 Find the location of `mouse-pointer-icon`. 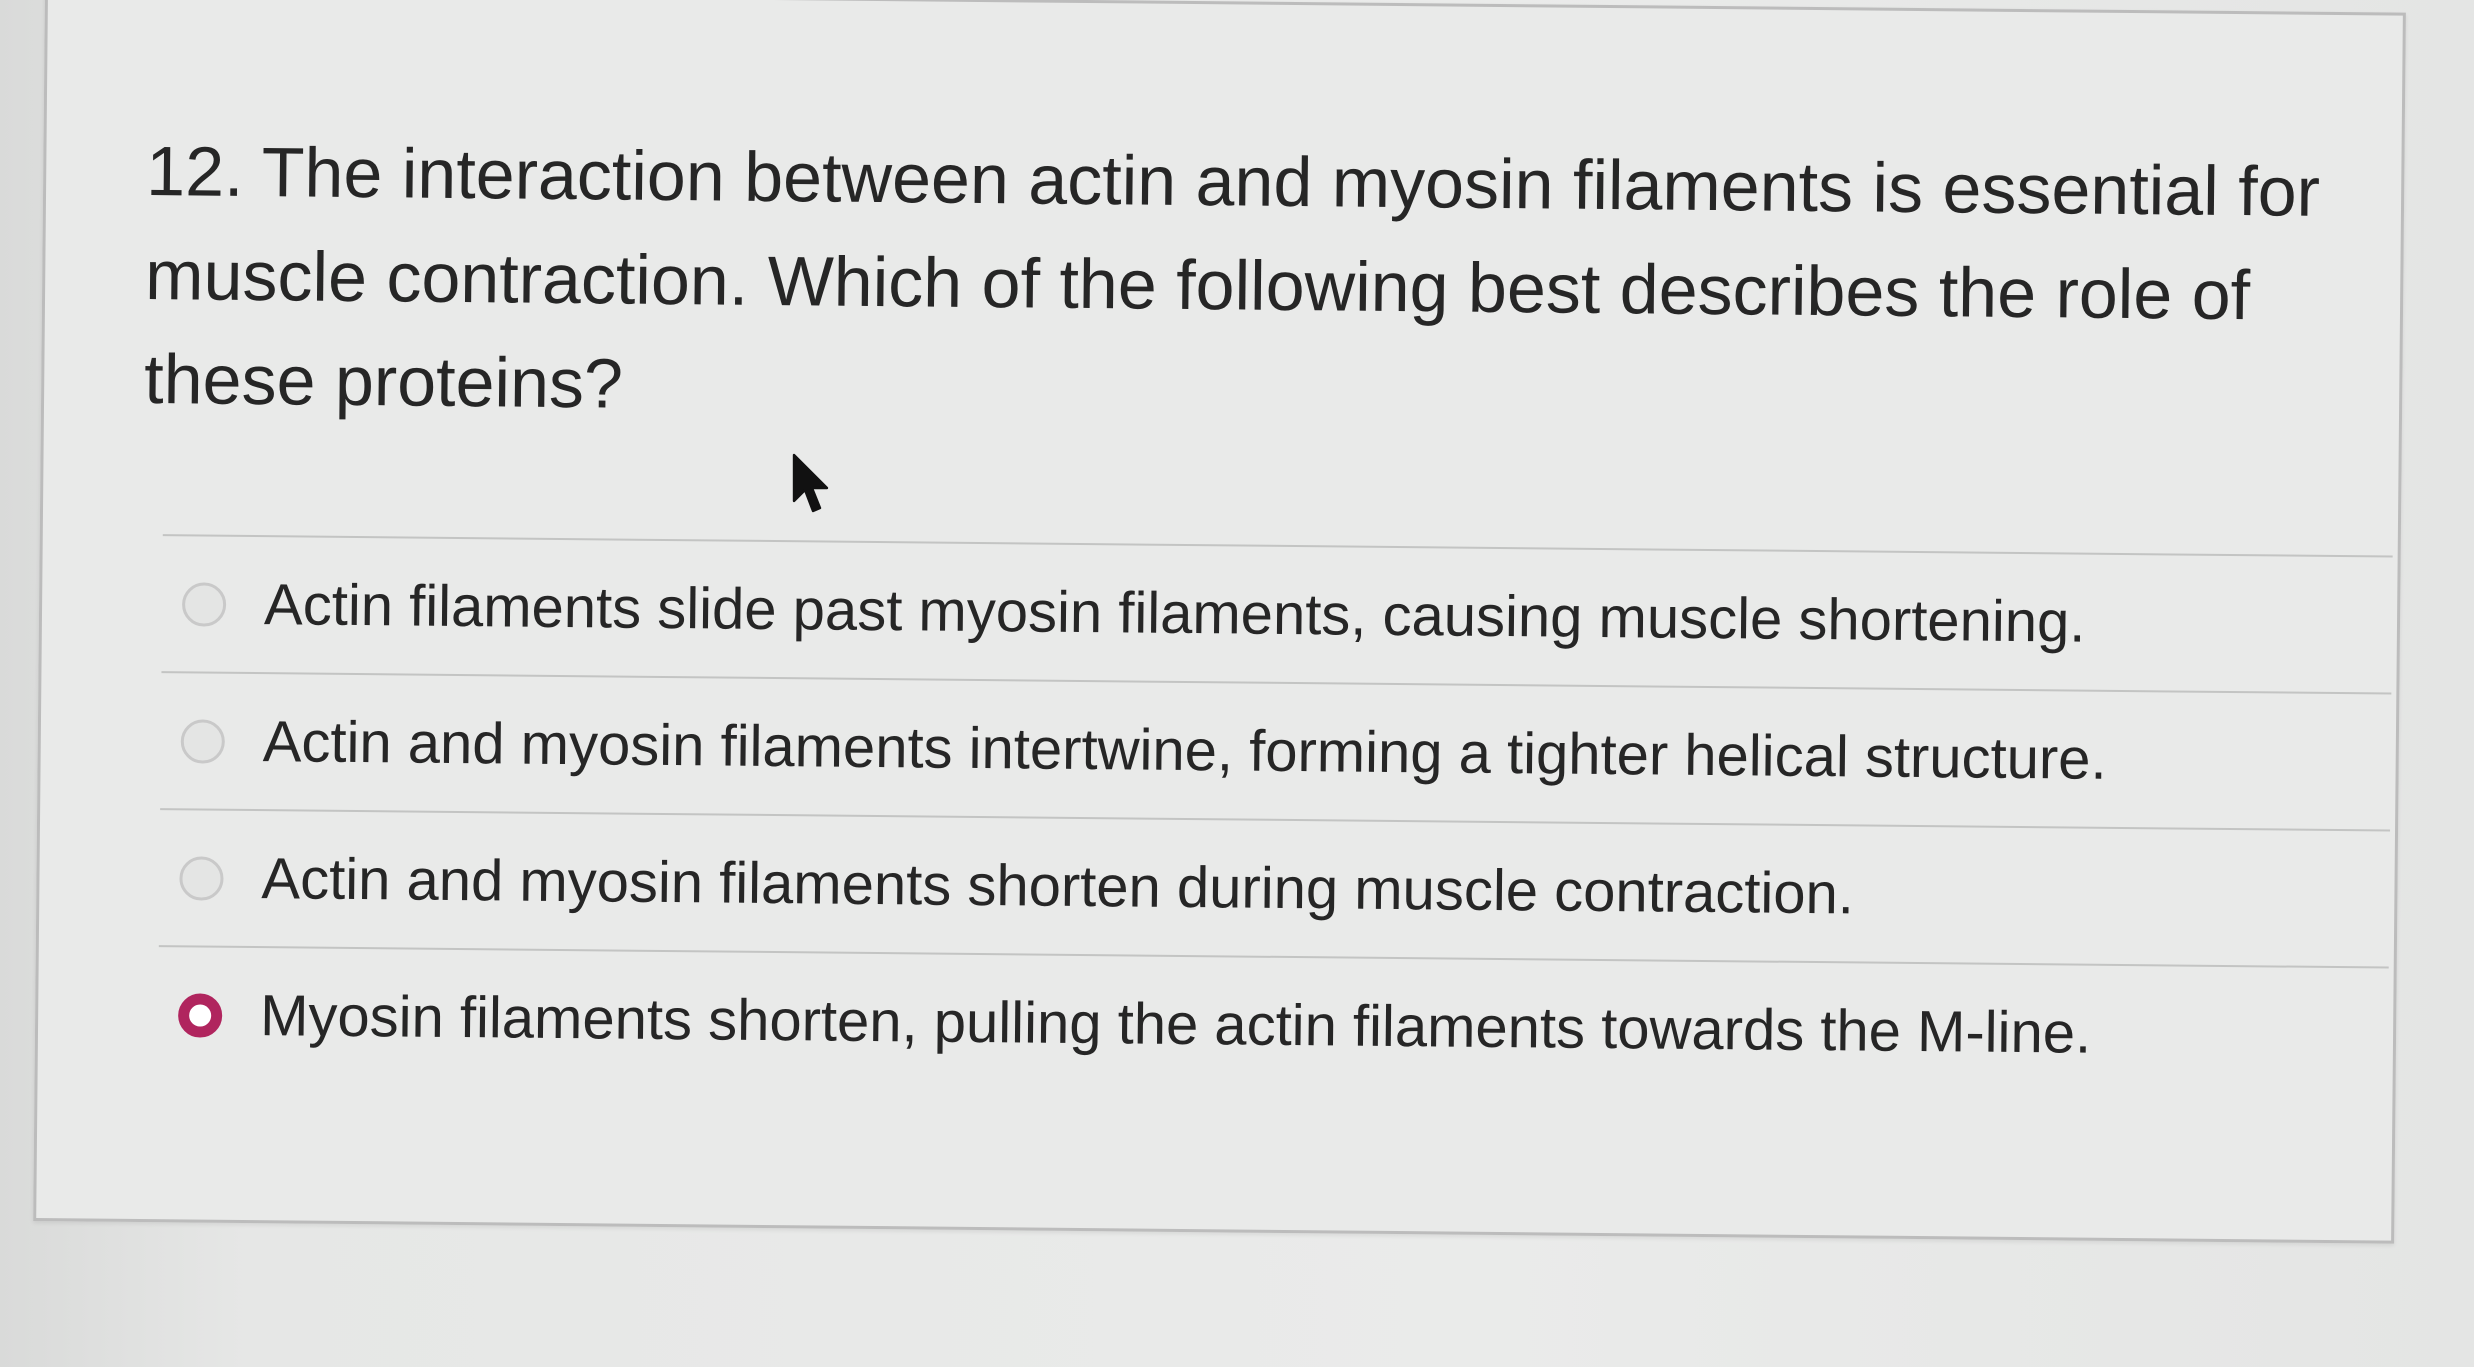

mouse-pointer-icon is located at coordinates (810, 483).